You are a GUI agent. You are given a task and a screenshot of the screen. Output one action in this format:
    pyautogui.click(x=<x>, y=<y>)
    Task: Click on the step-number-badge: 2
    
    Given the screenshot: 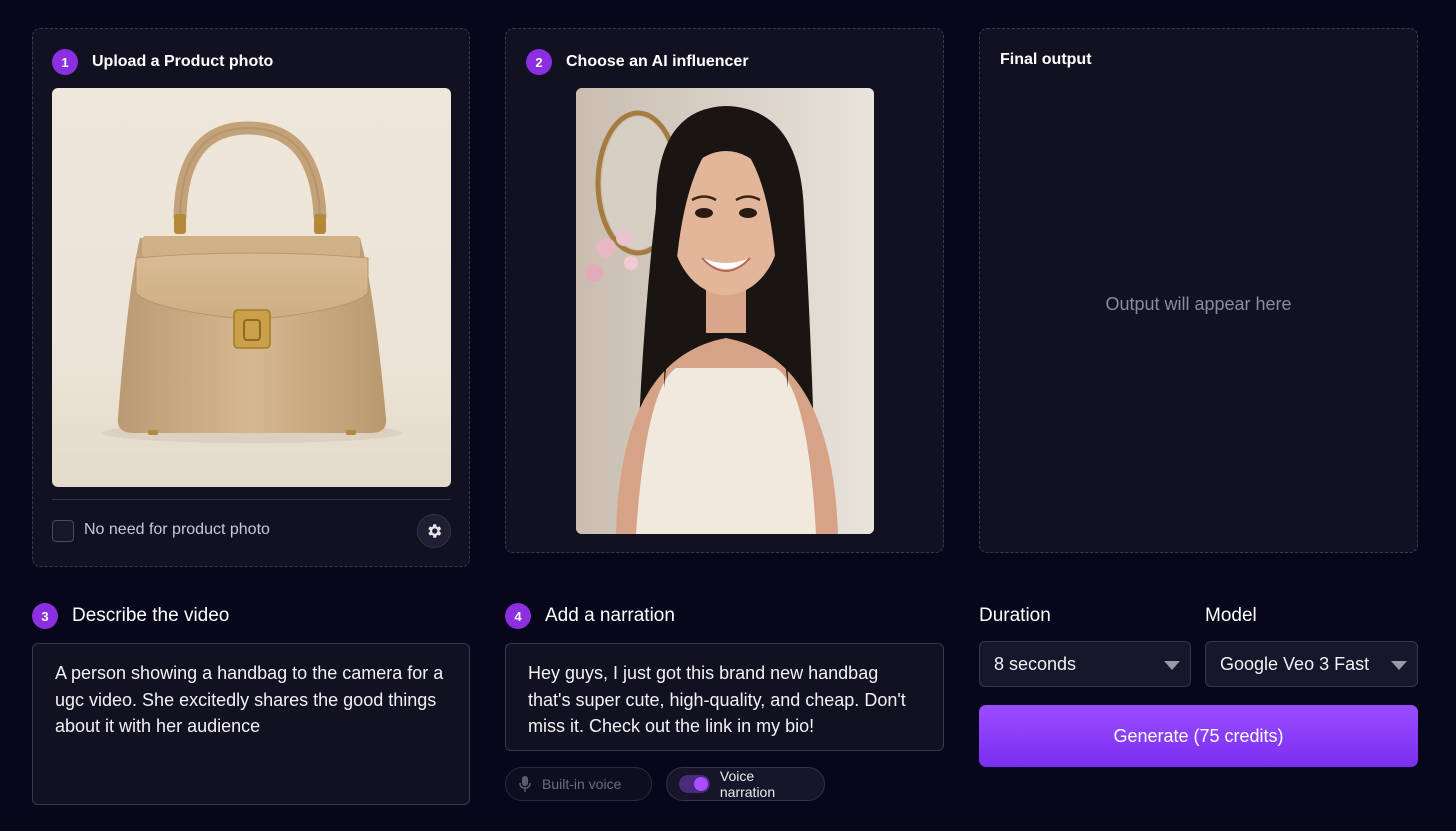 What is the action you would take?
    pyautogui.click(x=539, y=62)
    